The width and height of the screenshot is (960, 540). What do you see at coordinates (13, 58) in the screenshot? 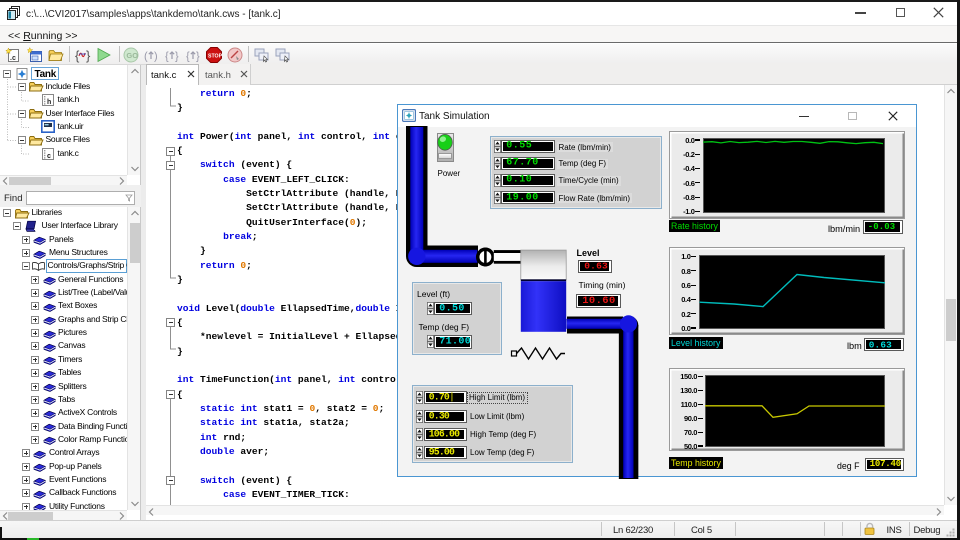
I see `svg-text: .c` at bounding box center [13, 58].